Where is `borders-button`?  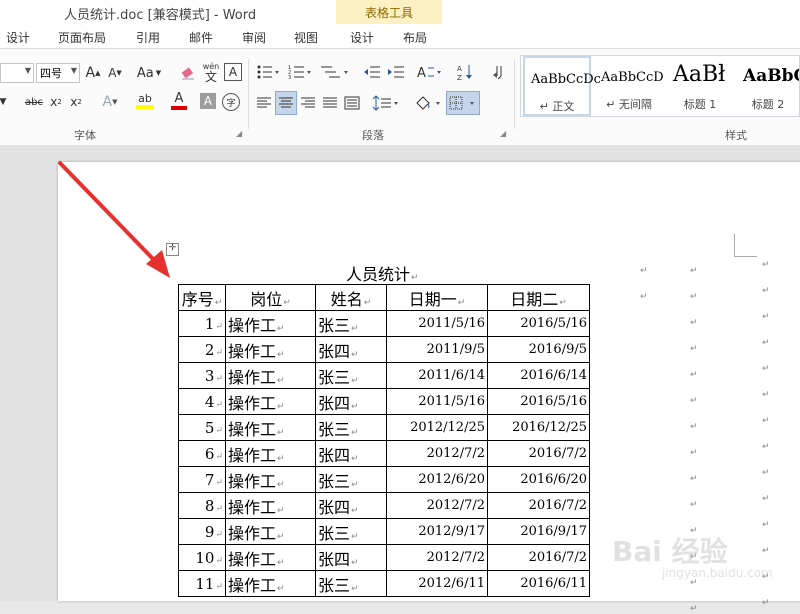 borders-button is located at coordinates (463, 103).